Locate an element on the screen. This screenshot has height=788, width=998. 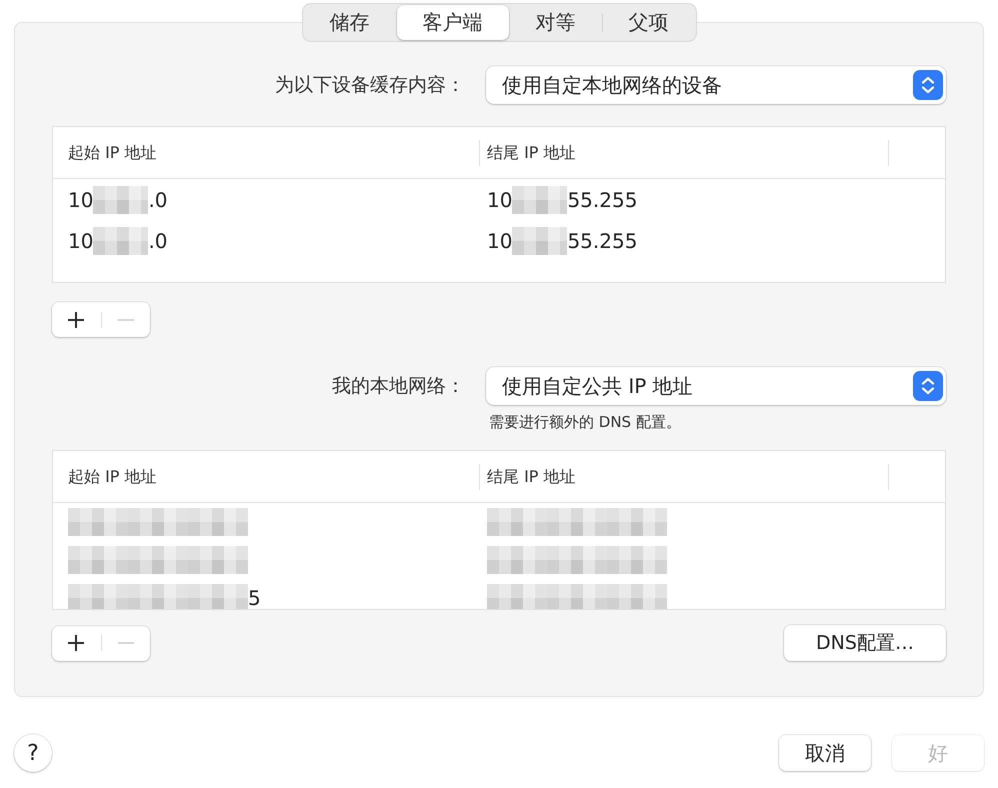
dropdown: 使用自定公共 IP 地址 is located at coordinates (716, 386).